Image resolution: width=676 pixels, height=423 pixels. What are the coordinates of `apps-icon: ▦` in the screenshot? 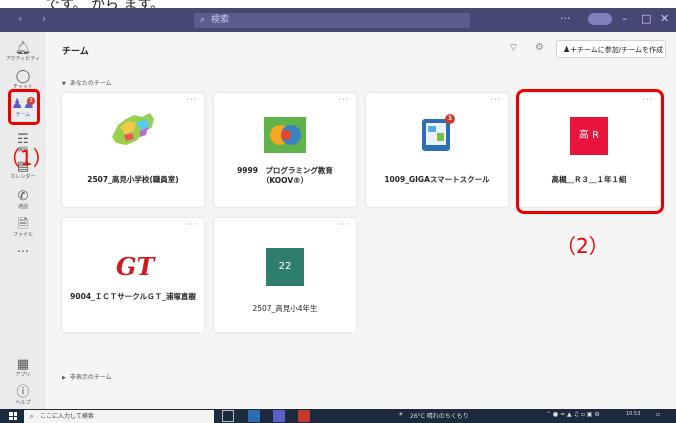 It's located at (23, 364).